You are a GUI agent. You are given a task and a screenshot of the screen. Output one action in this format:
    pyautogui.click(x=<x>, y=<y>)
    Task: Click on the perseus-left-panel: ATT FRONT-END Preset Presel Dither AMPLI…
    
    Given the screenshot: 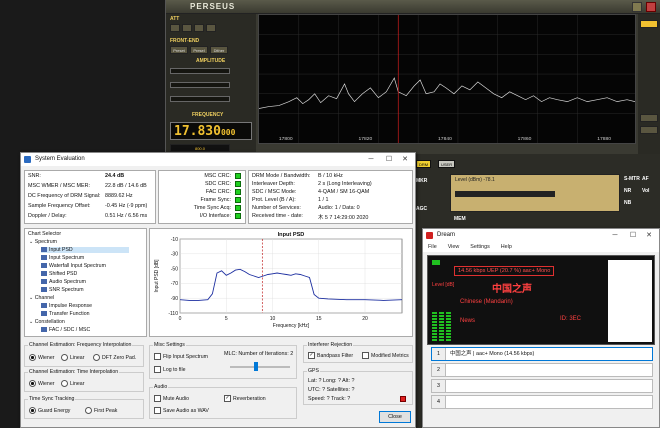 What is the action you would take?
    pyautogui.click(x=211, y=84)
    